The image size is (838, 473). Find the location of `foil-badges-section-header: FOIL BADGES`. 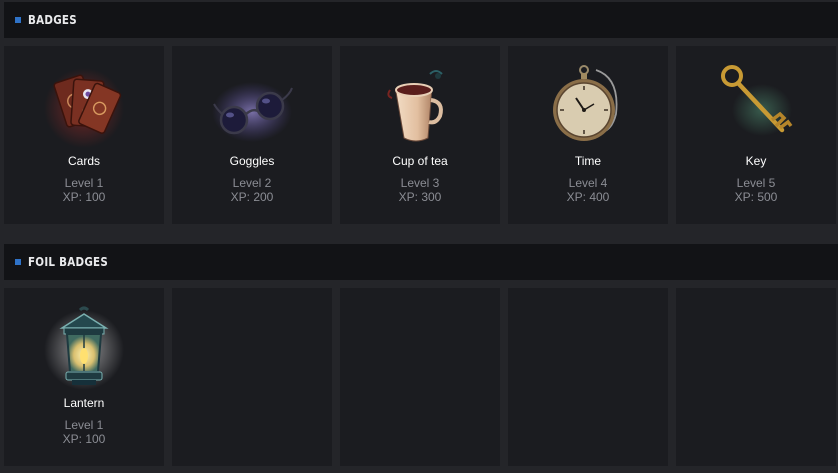

foil-badges-section-header: FOIL BADGES is located at coordinates (421, 262).